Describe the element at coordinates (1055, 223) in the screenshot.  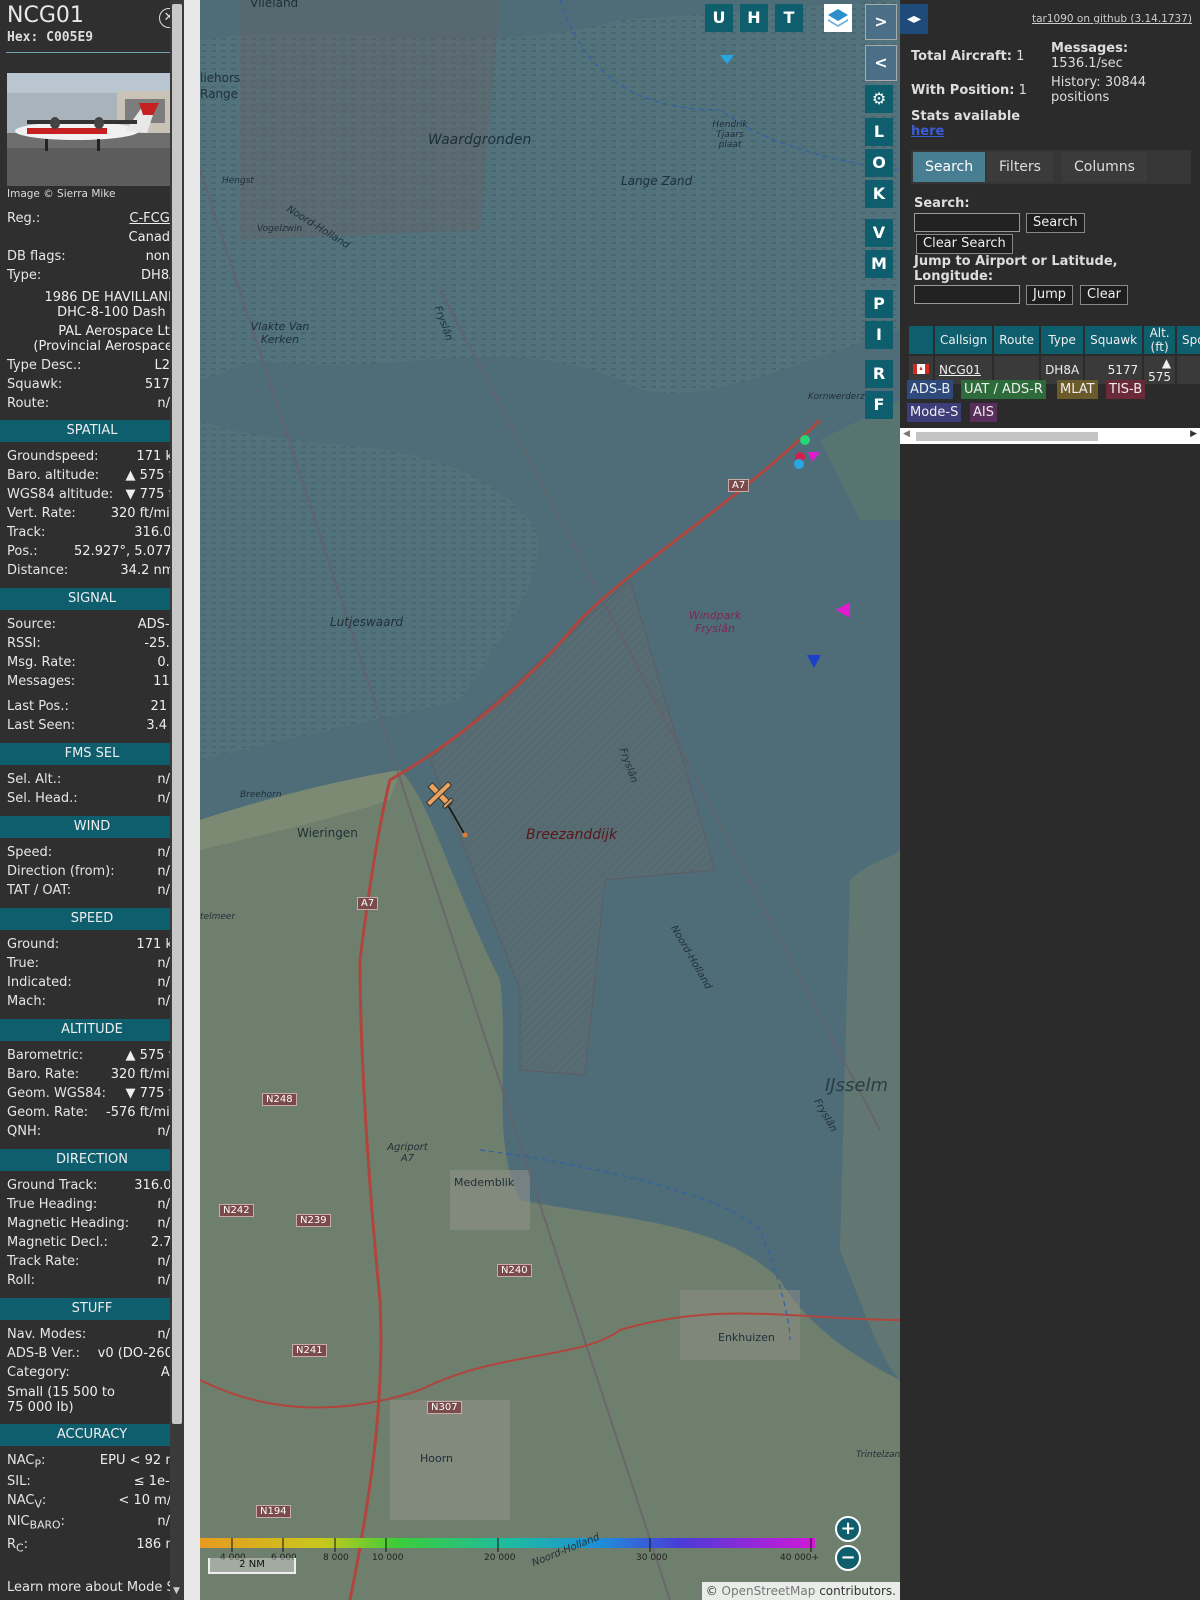
I see `search-button: Search` at that location.